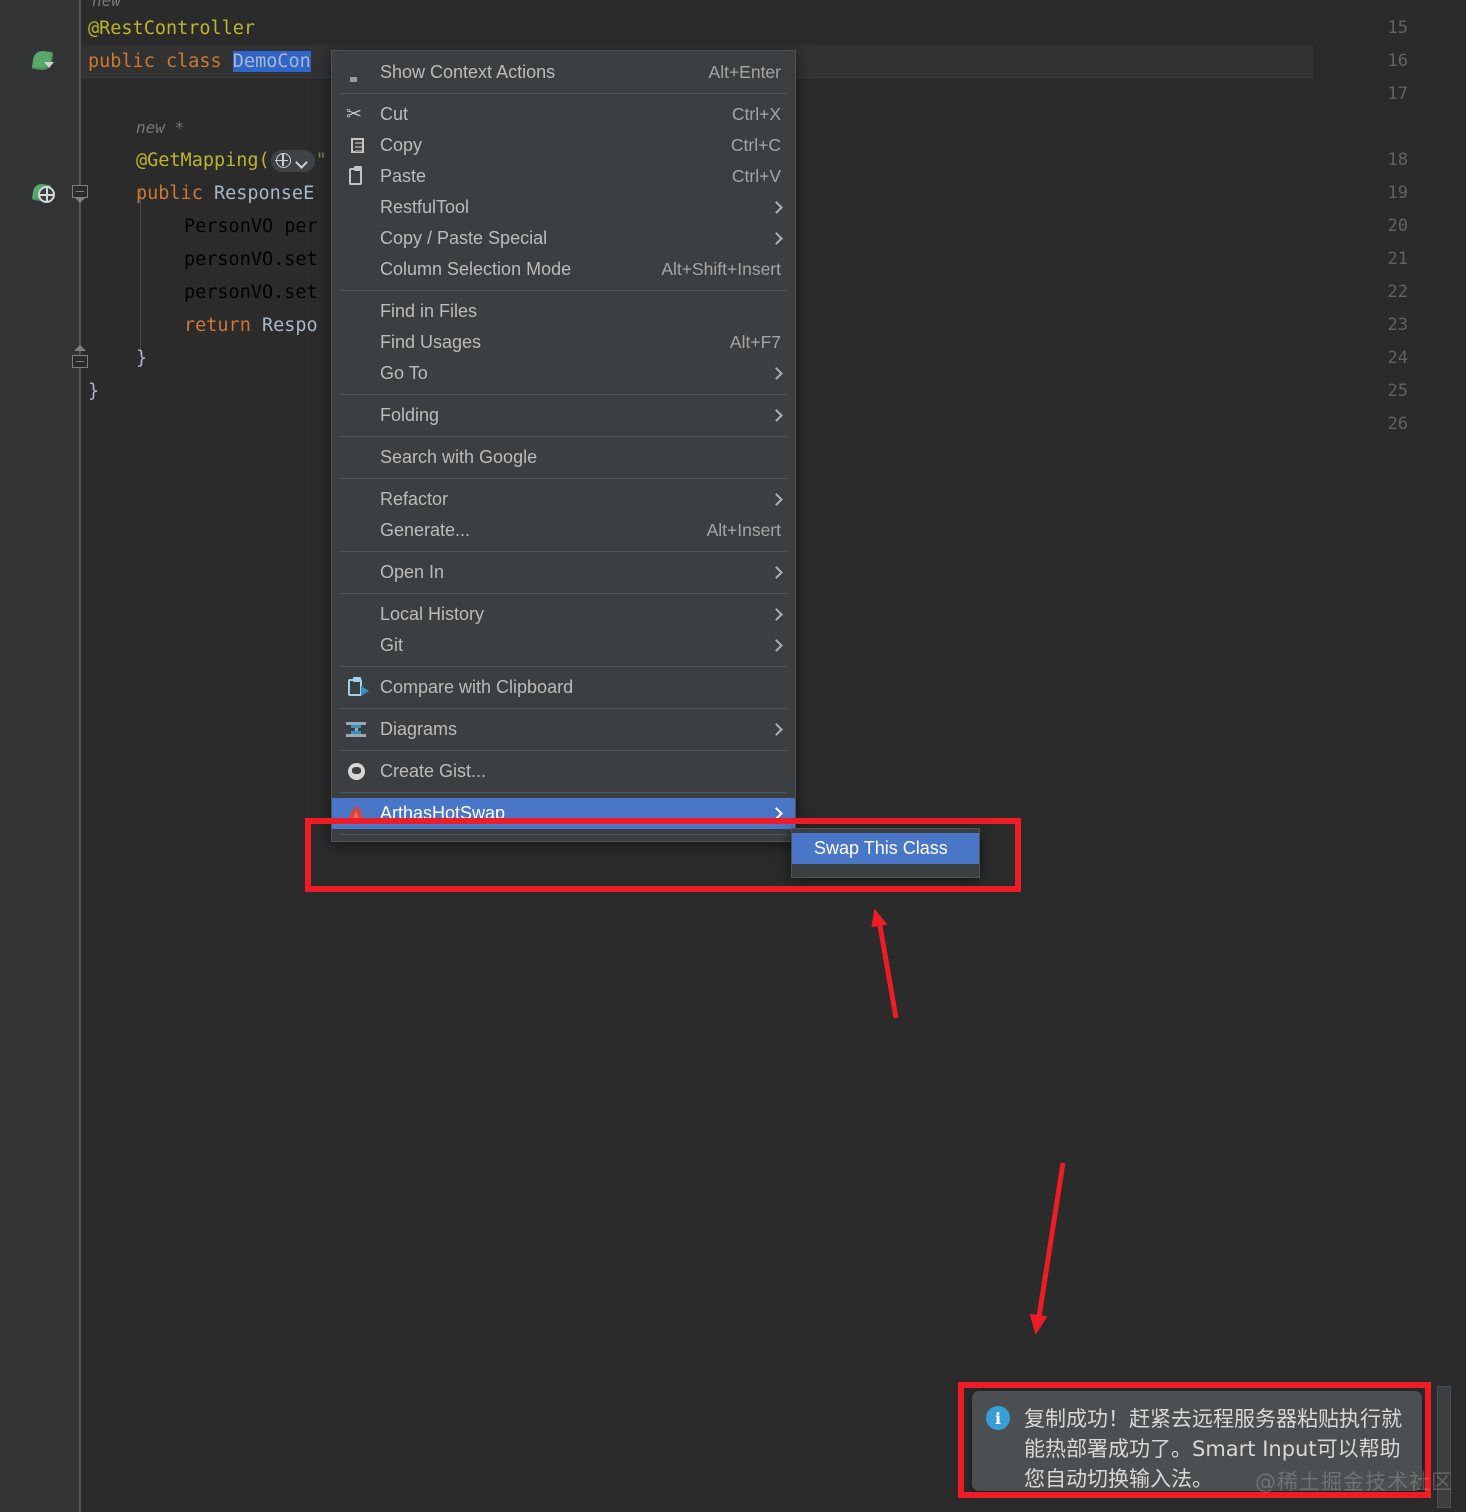  I want to click on menu-item-cut: ✂ Cut Ctrl+X, so click(563, 114).